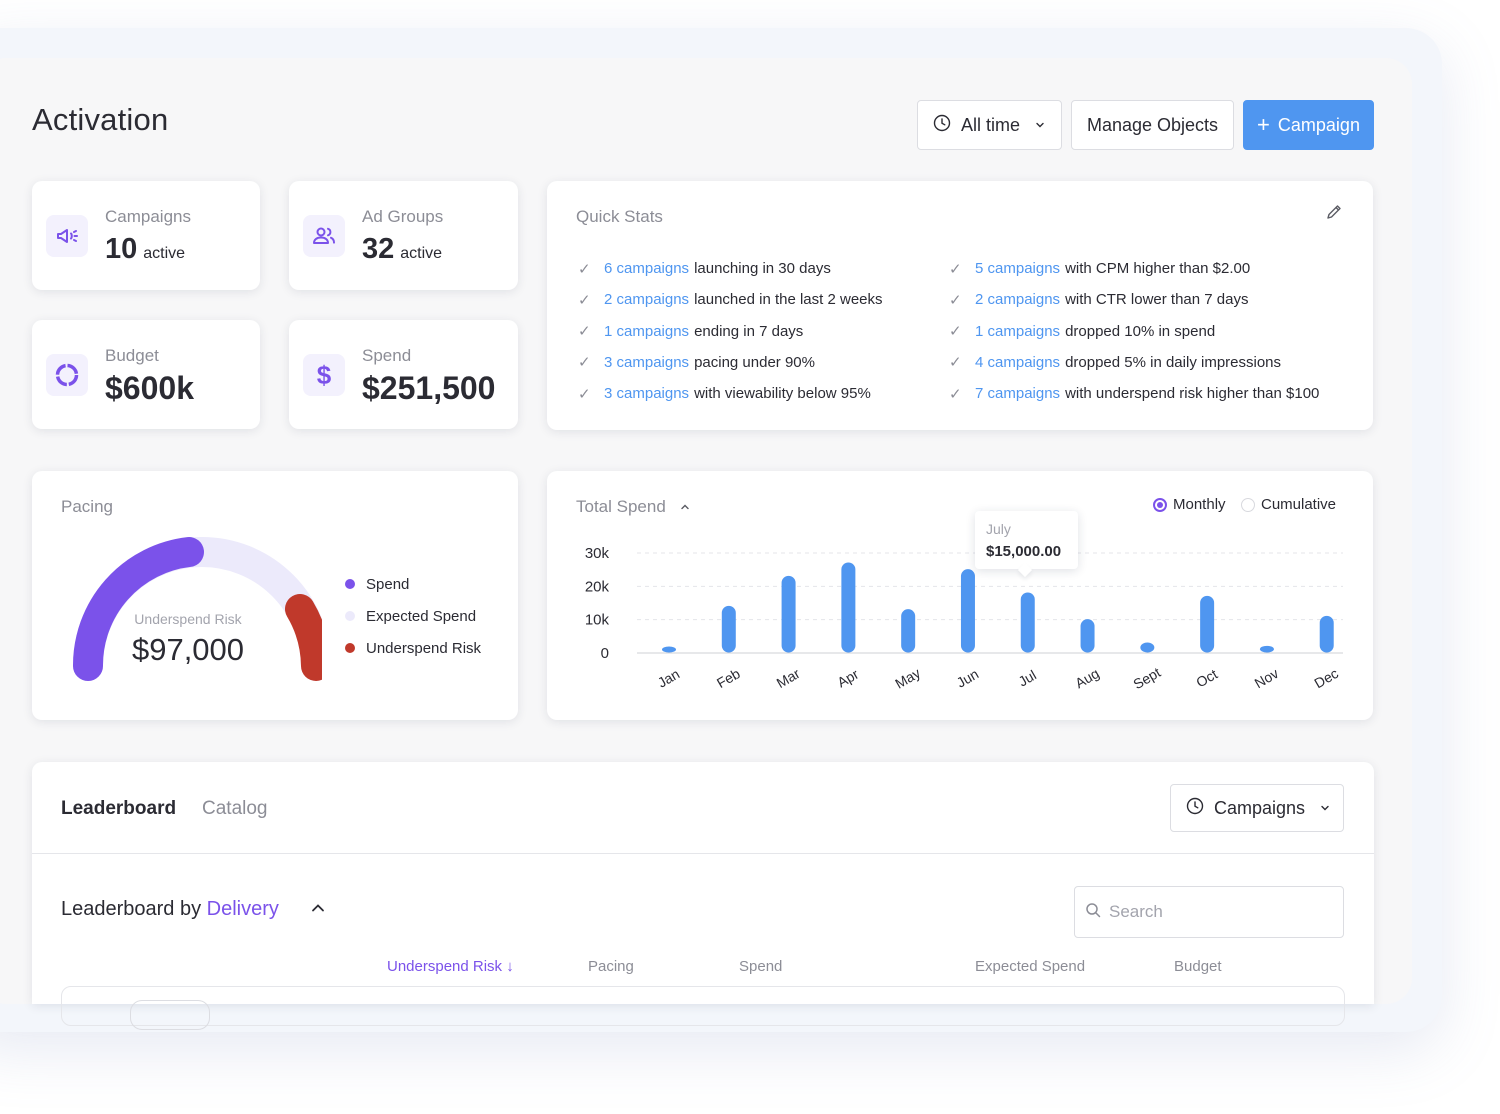 This screenshot has width=1500, height=1114. What do you see at coordinates (413, 648) in the screenshot?
I see `legend-item-risk: Underspend Risk` at bounding box center [413, 648].